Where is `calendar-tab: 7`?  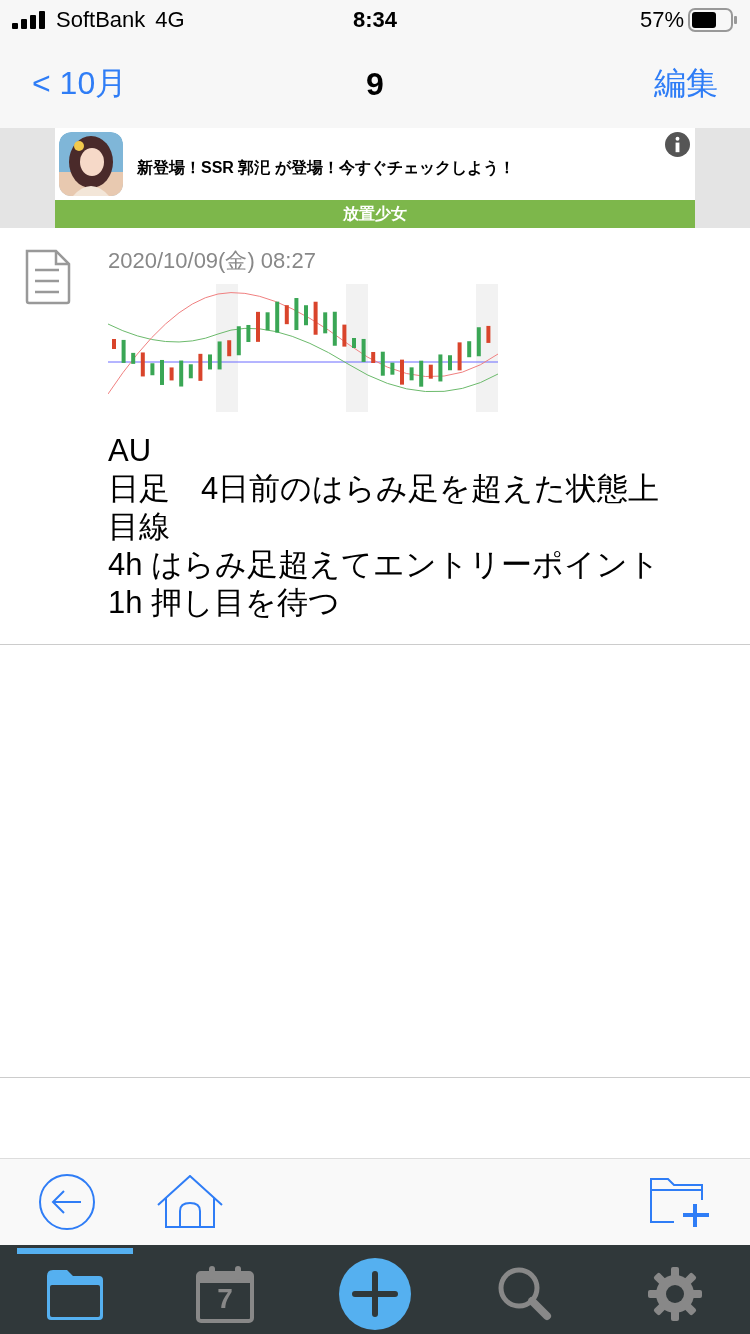 calendar-tab: 7 is located at coordinates (225, 1291).